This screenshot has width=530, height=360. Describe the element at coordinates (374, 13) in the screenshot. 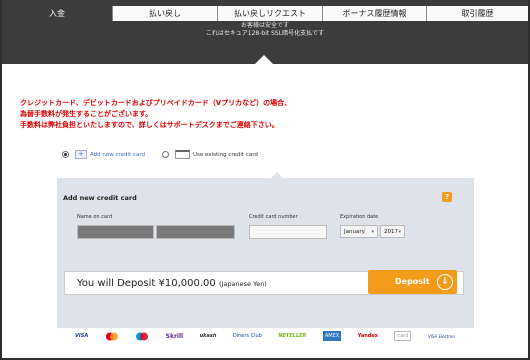

I see `tab-bonus-history: ボーナス履歴情報` at that location.